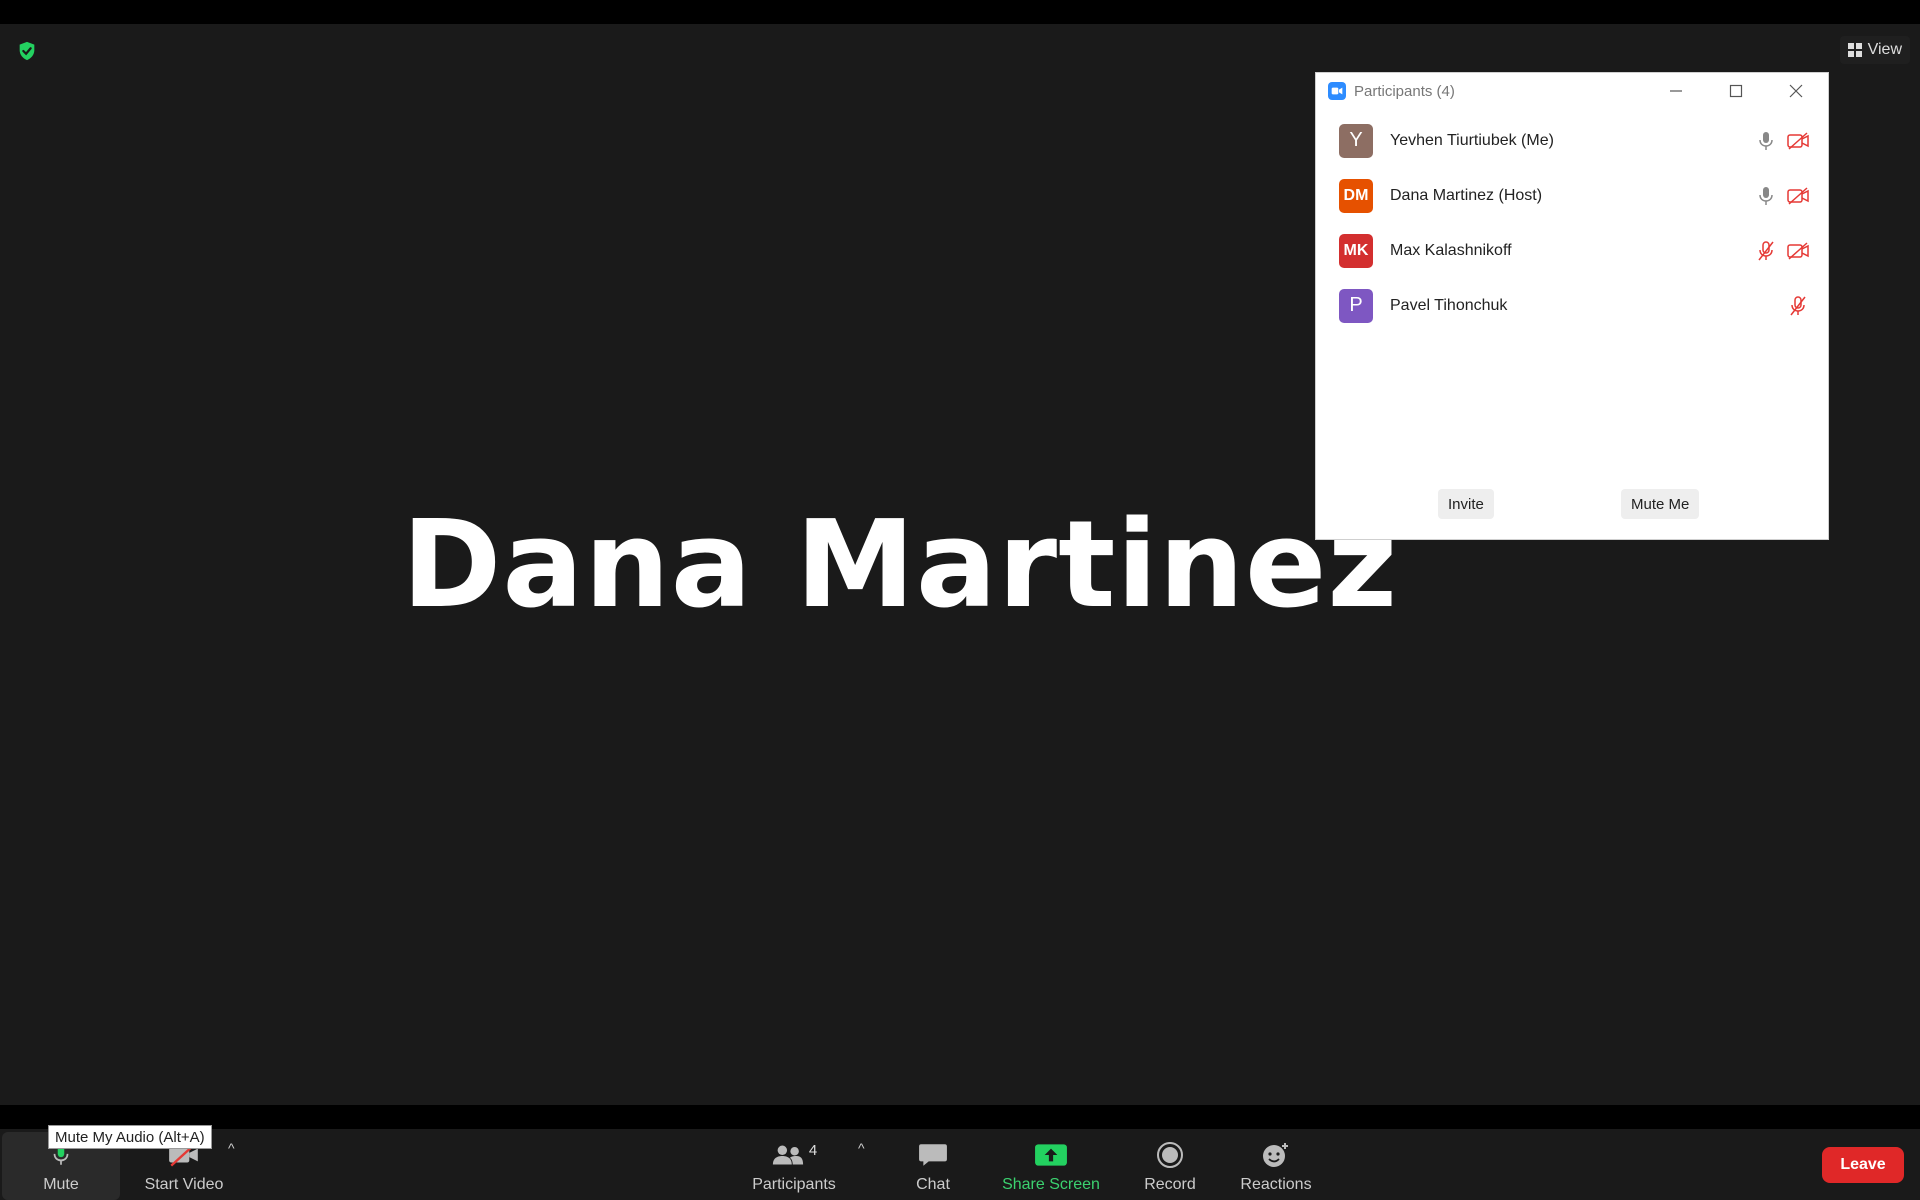  I want to click on close-icon, so click(1796, 91).